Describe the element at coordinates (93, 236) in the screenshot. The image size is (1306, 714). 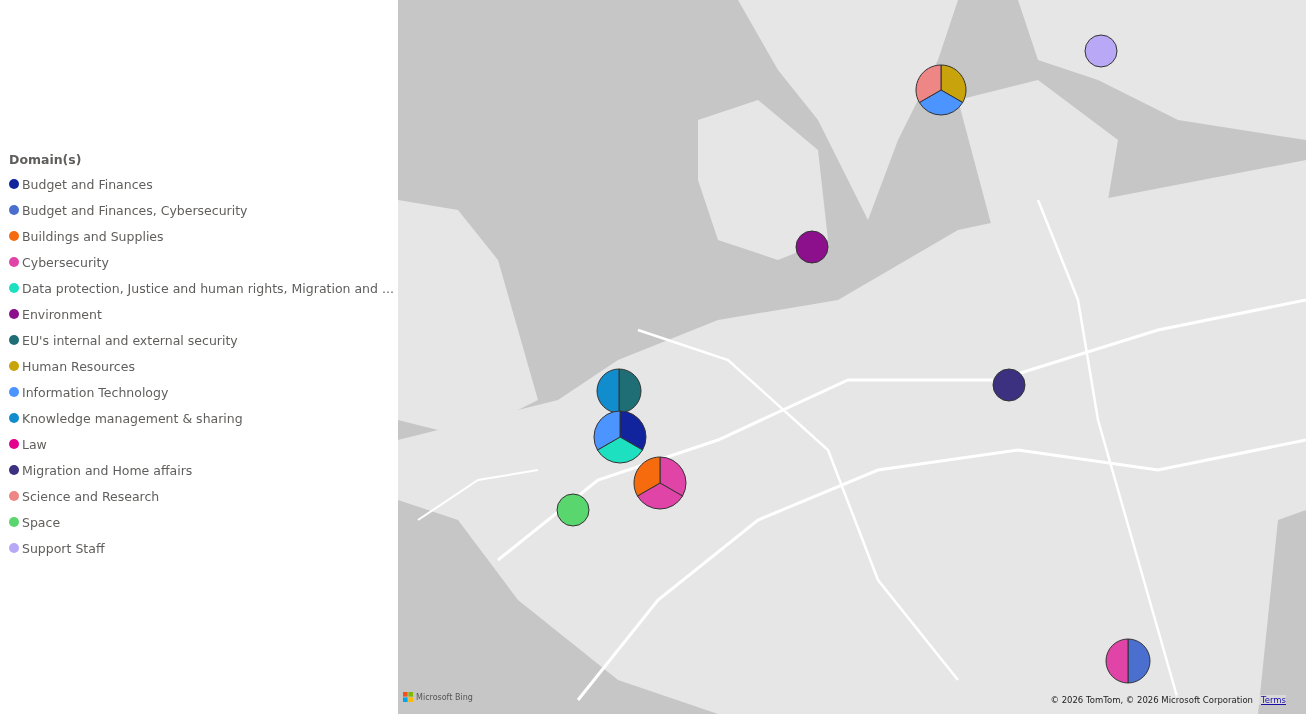
I see `legend-label: Buildings and Supplies` at that location.